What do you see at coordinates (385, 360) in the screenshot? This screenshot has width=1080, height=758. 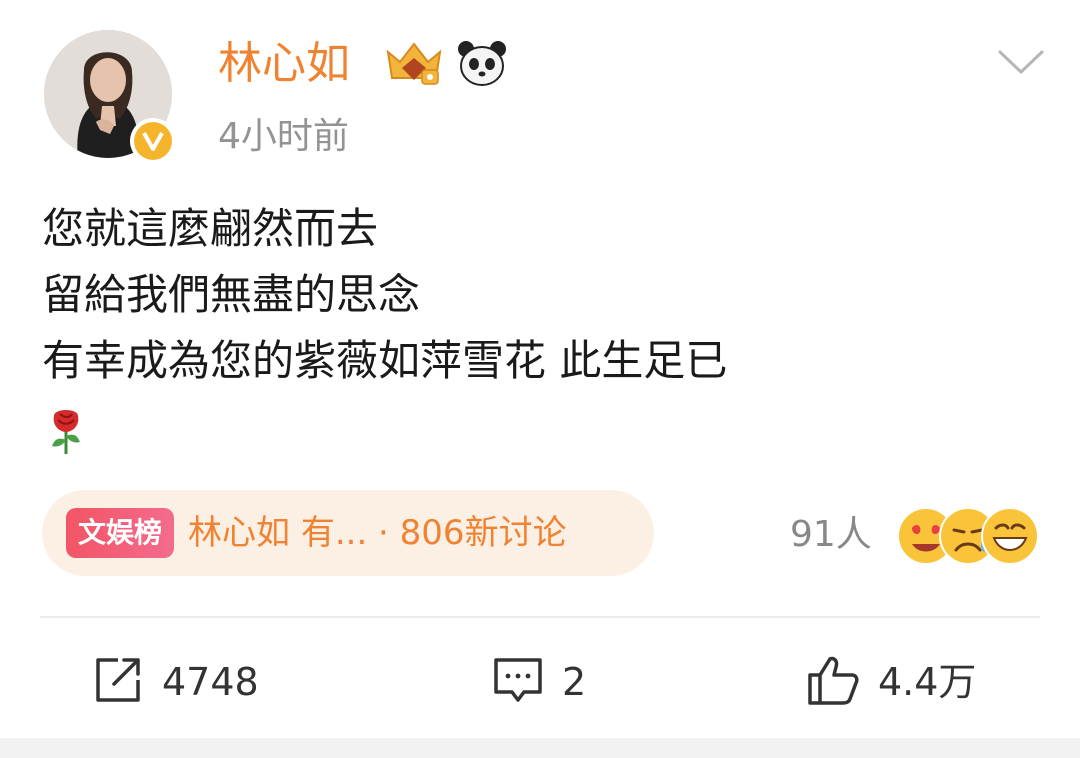 I see `post-line: 有幸成為您的紫薇如萍雪花 此生足已` at bounding box center [385, 360].